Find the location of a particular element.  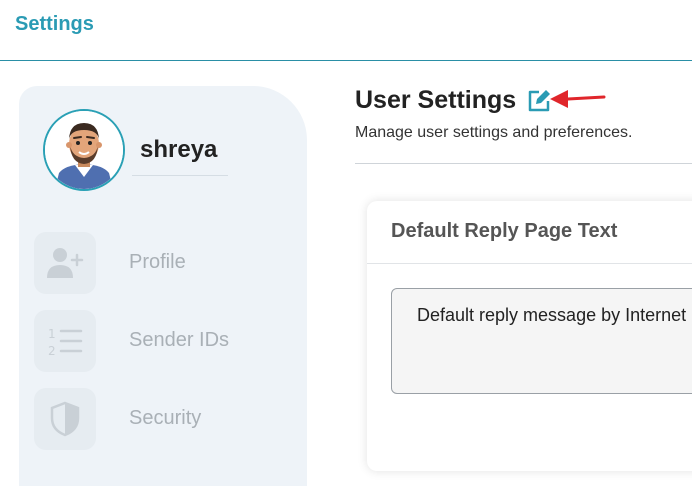

card-title: Default Reply Page Text is located at coordinates (504, 231).